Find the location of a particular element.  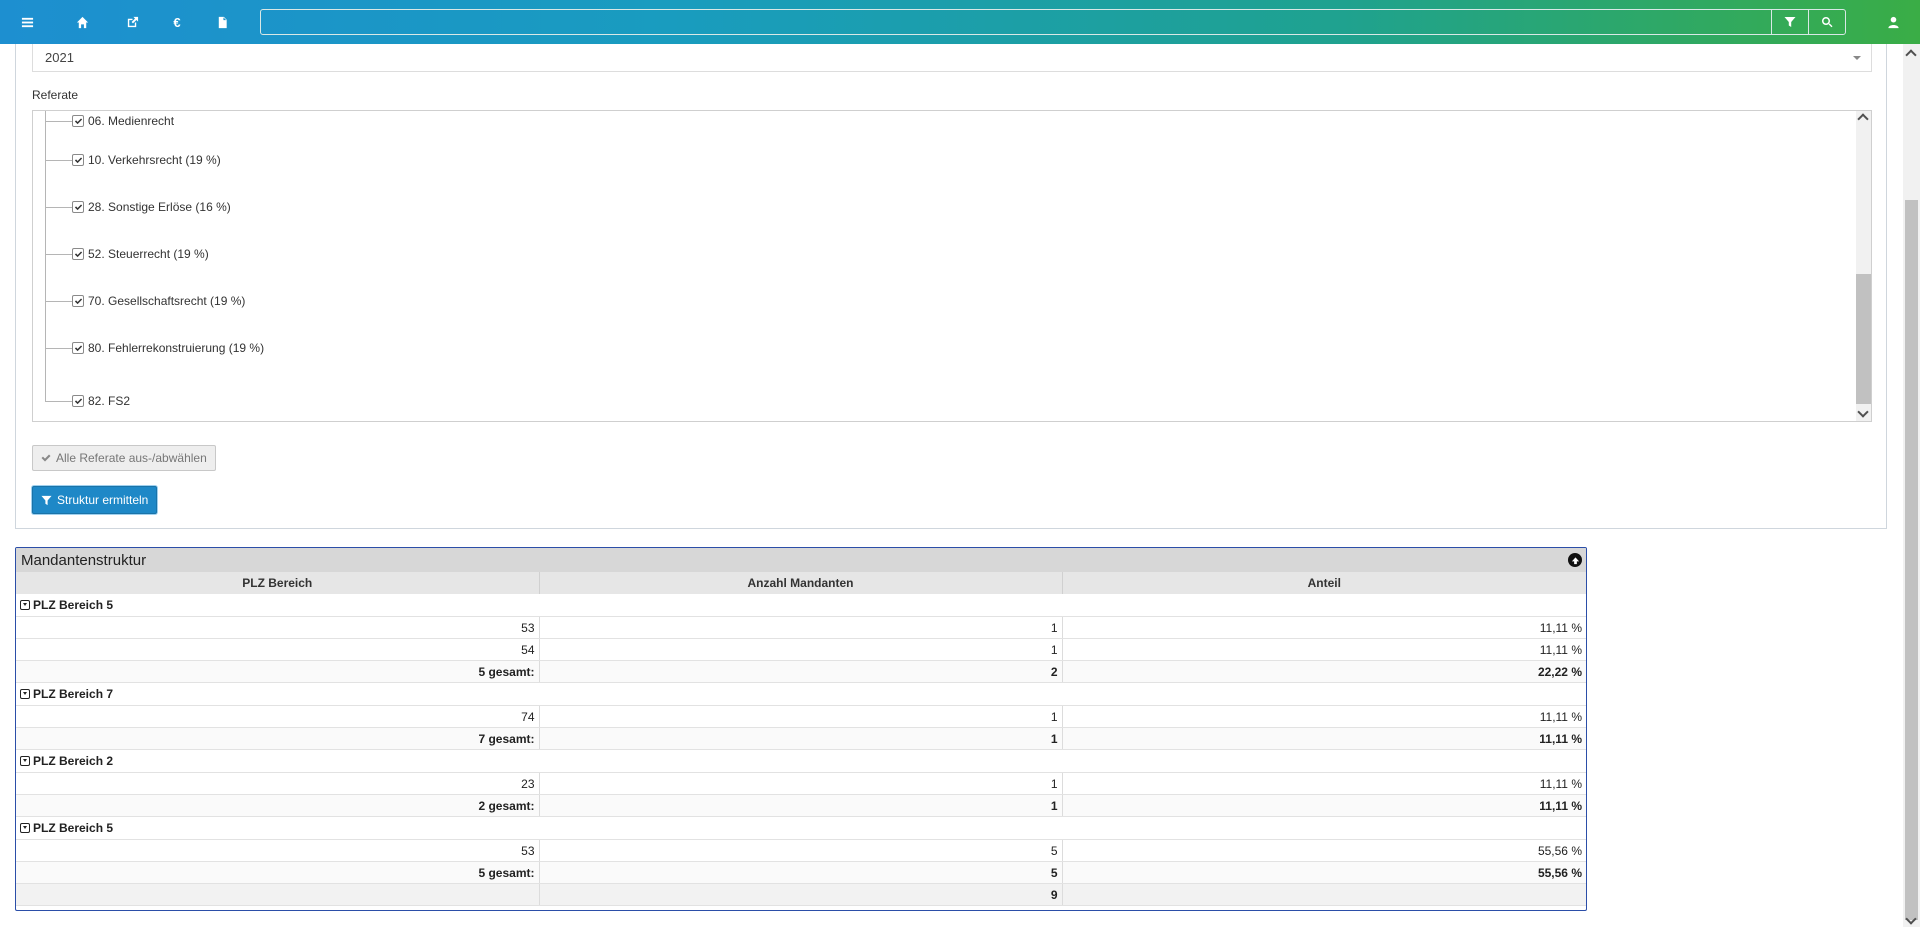

search-bar is located at coordinates (1054, 22).